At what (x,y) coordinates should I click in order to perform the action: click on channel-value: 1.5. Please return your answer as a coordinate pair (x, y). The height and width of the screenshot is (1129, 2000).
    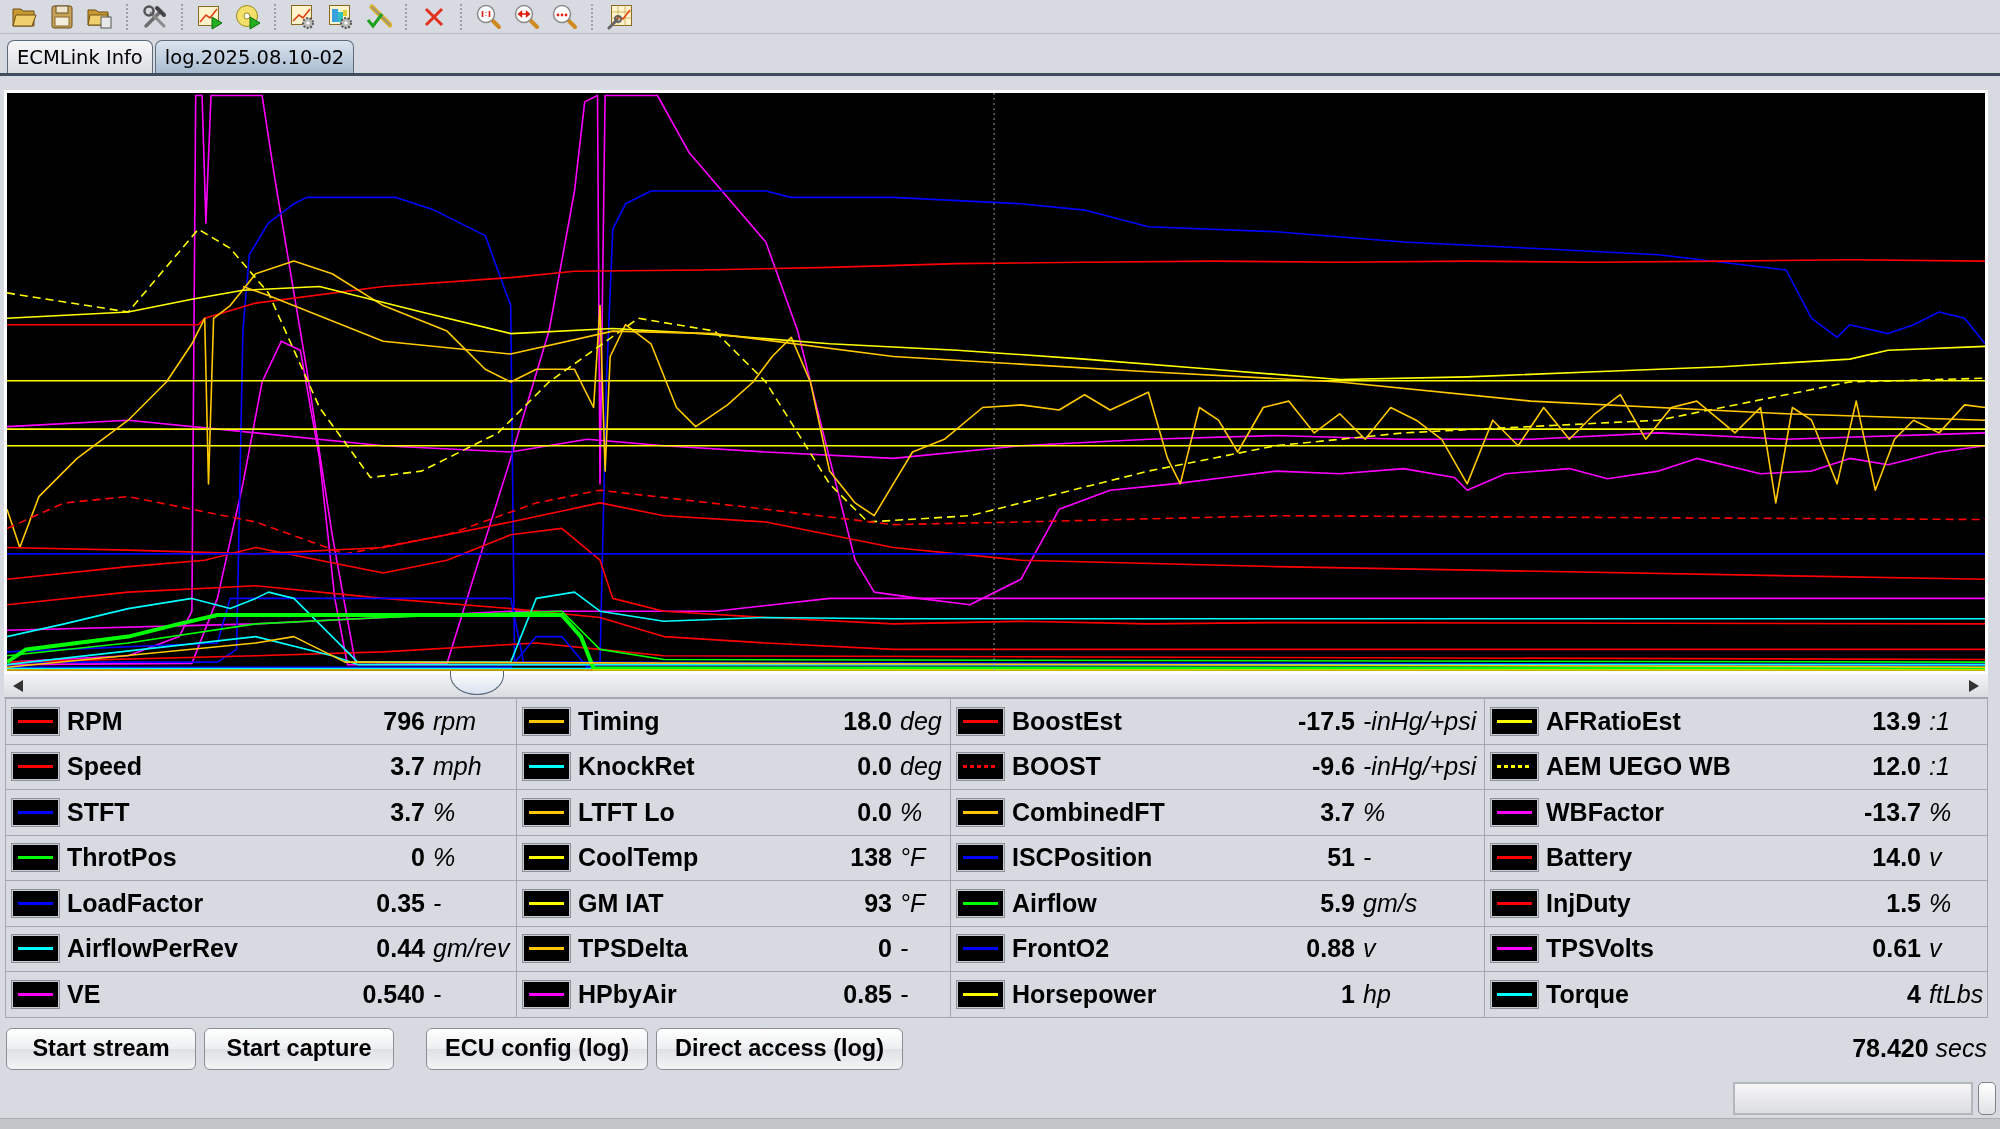
    Looking at the image, I should click on (1903, 903).